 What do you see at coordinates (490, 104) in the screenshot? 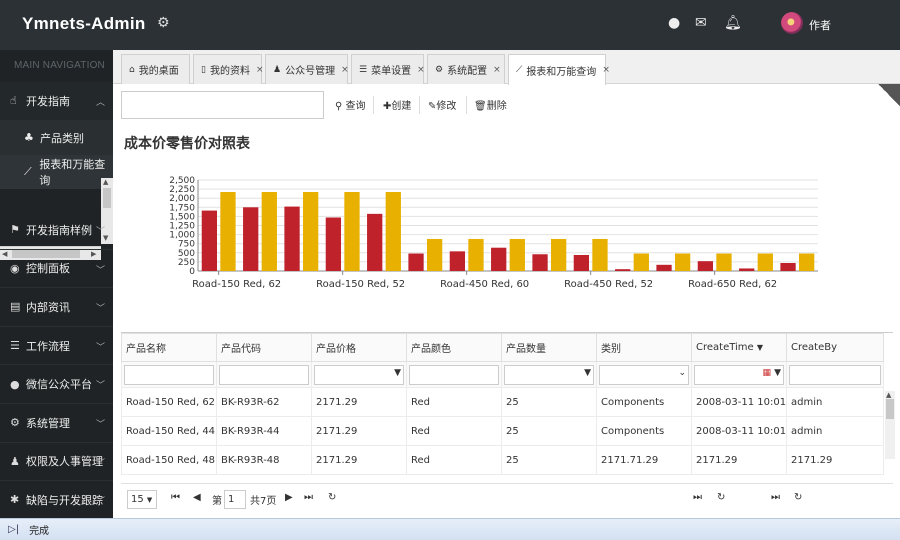
I see `delete-button: 🗑︎删除` at bounding box center [490, 104].